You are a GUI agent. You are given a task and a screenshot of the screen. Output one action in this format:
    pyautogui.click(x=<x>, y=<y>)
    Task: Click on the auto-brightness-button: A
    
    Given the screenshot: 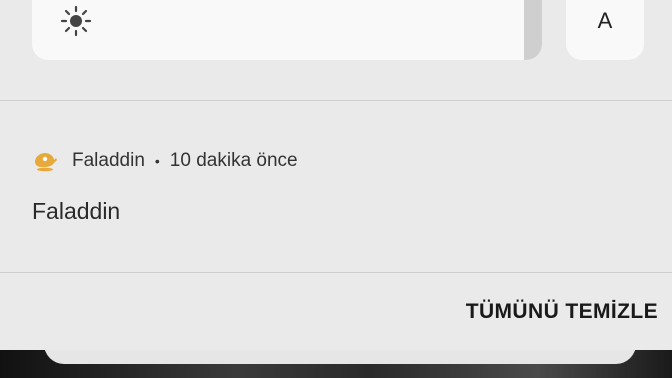 What is the action you would take?
    pyautogui.click(x=605, y=30)
    